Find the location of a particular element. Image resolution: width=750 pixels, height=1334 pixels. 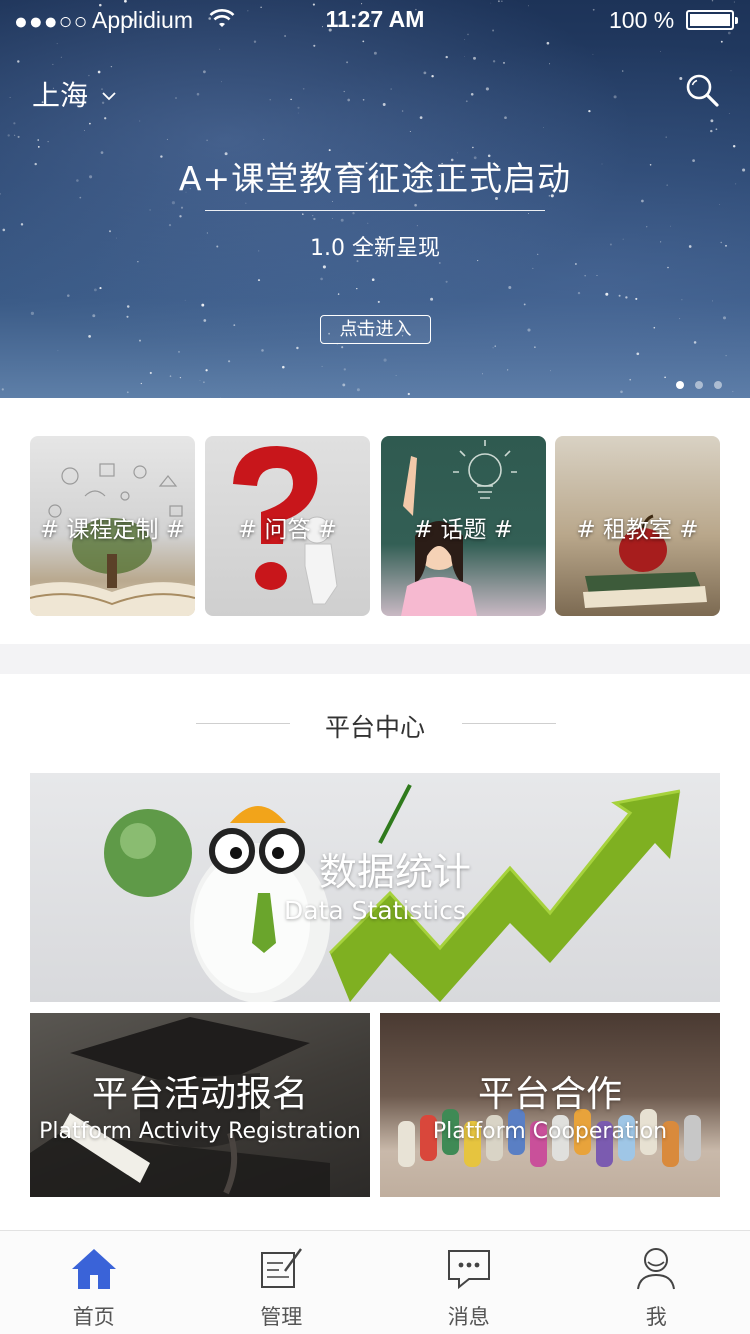

category-tile-topic: # 话题 # is located at coordinates (463, 526).